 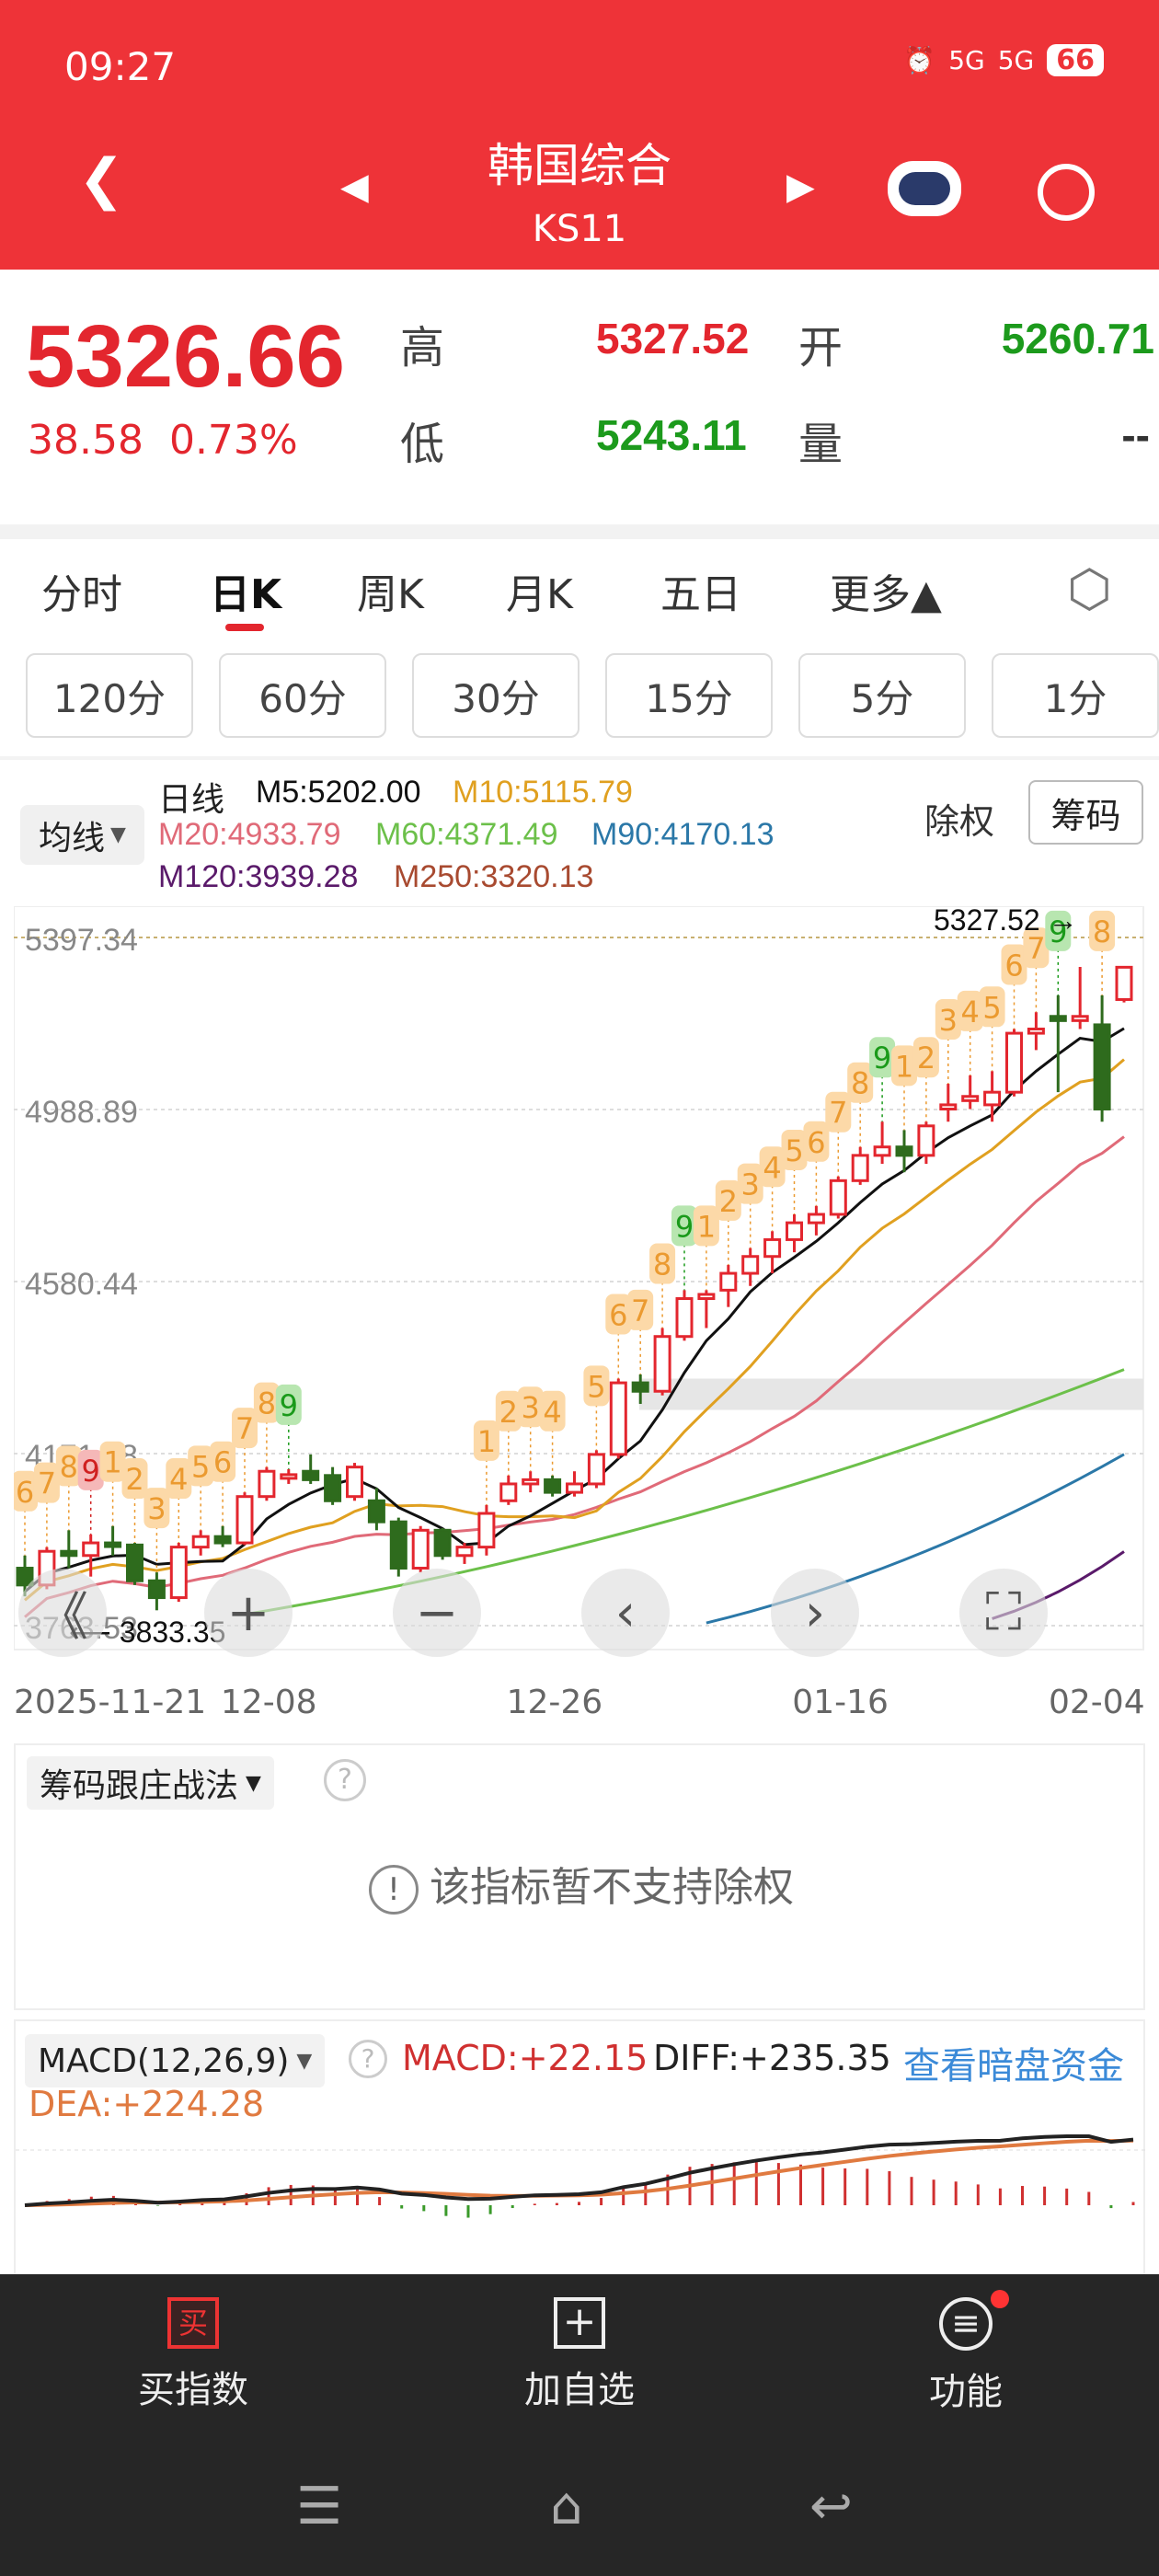 What do you see at coordinates (579, 165) in the screenshot?
I see `page-title: 韩国综合` at bounding box center [579, 165].